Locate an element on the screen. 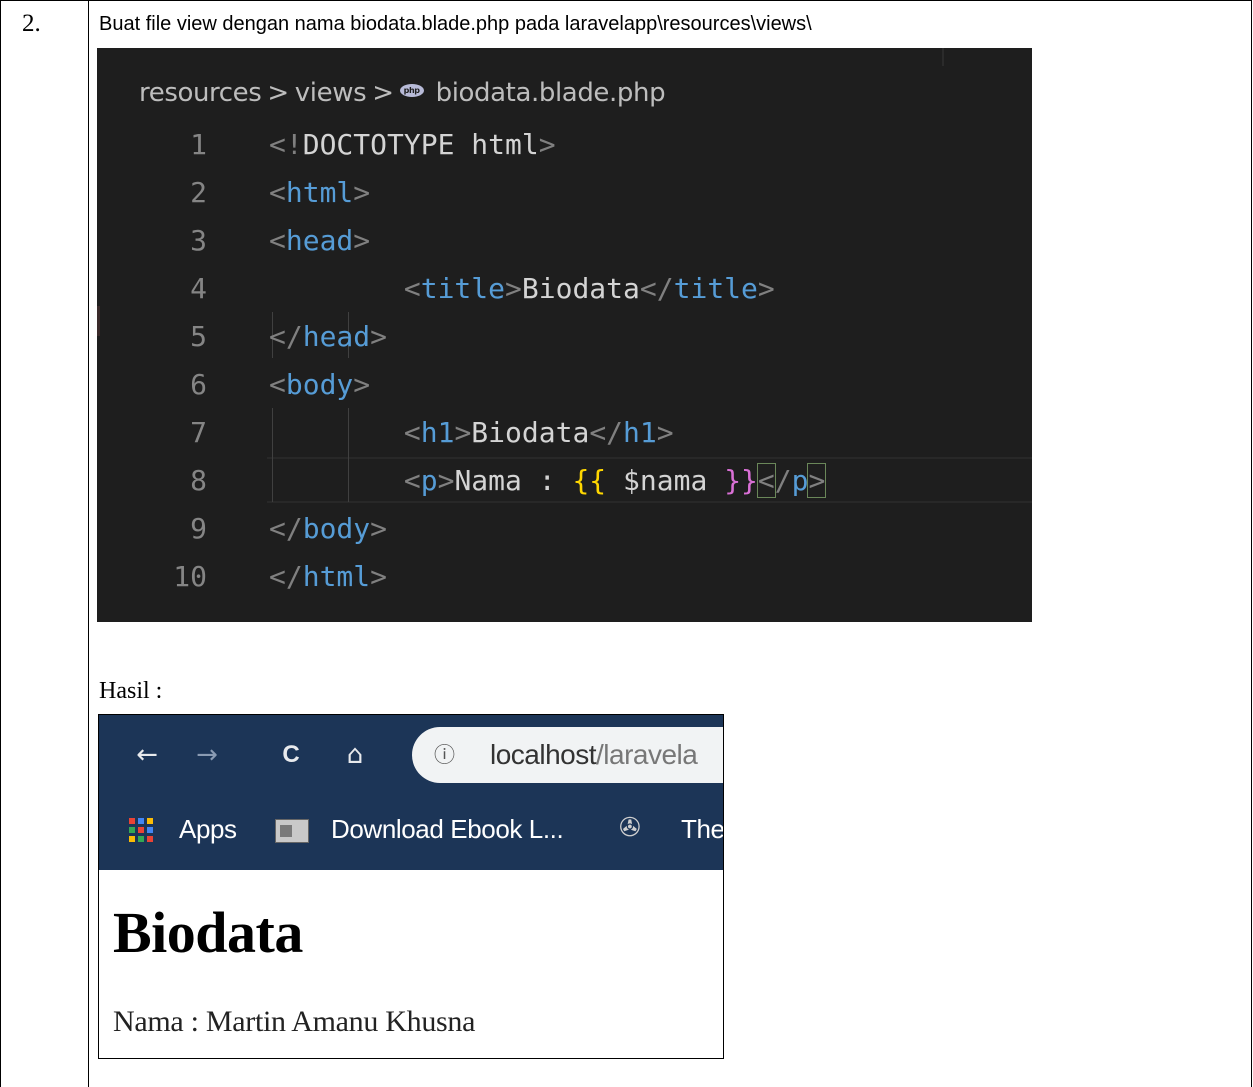 The height and width of the screenshot is (1087, 1253). code-text: <!DOCTOTYPE html> is located at coordinates (412, 145).